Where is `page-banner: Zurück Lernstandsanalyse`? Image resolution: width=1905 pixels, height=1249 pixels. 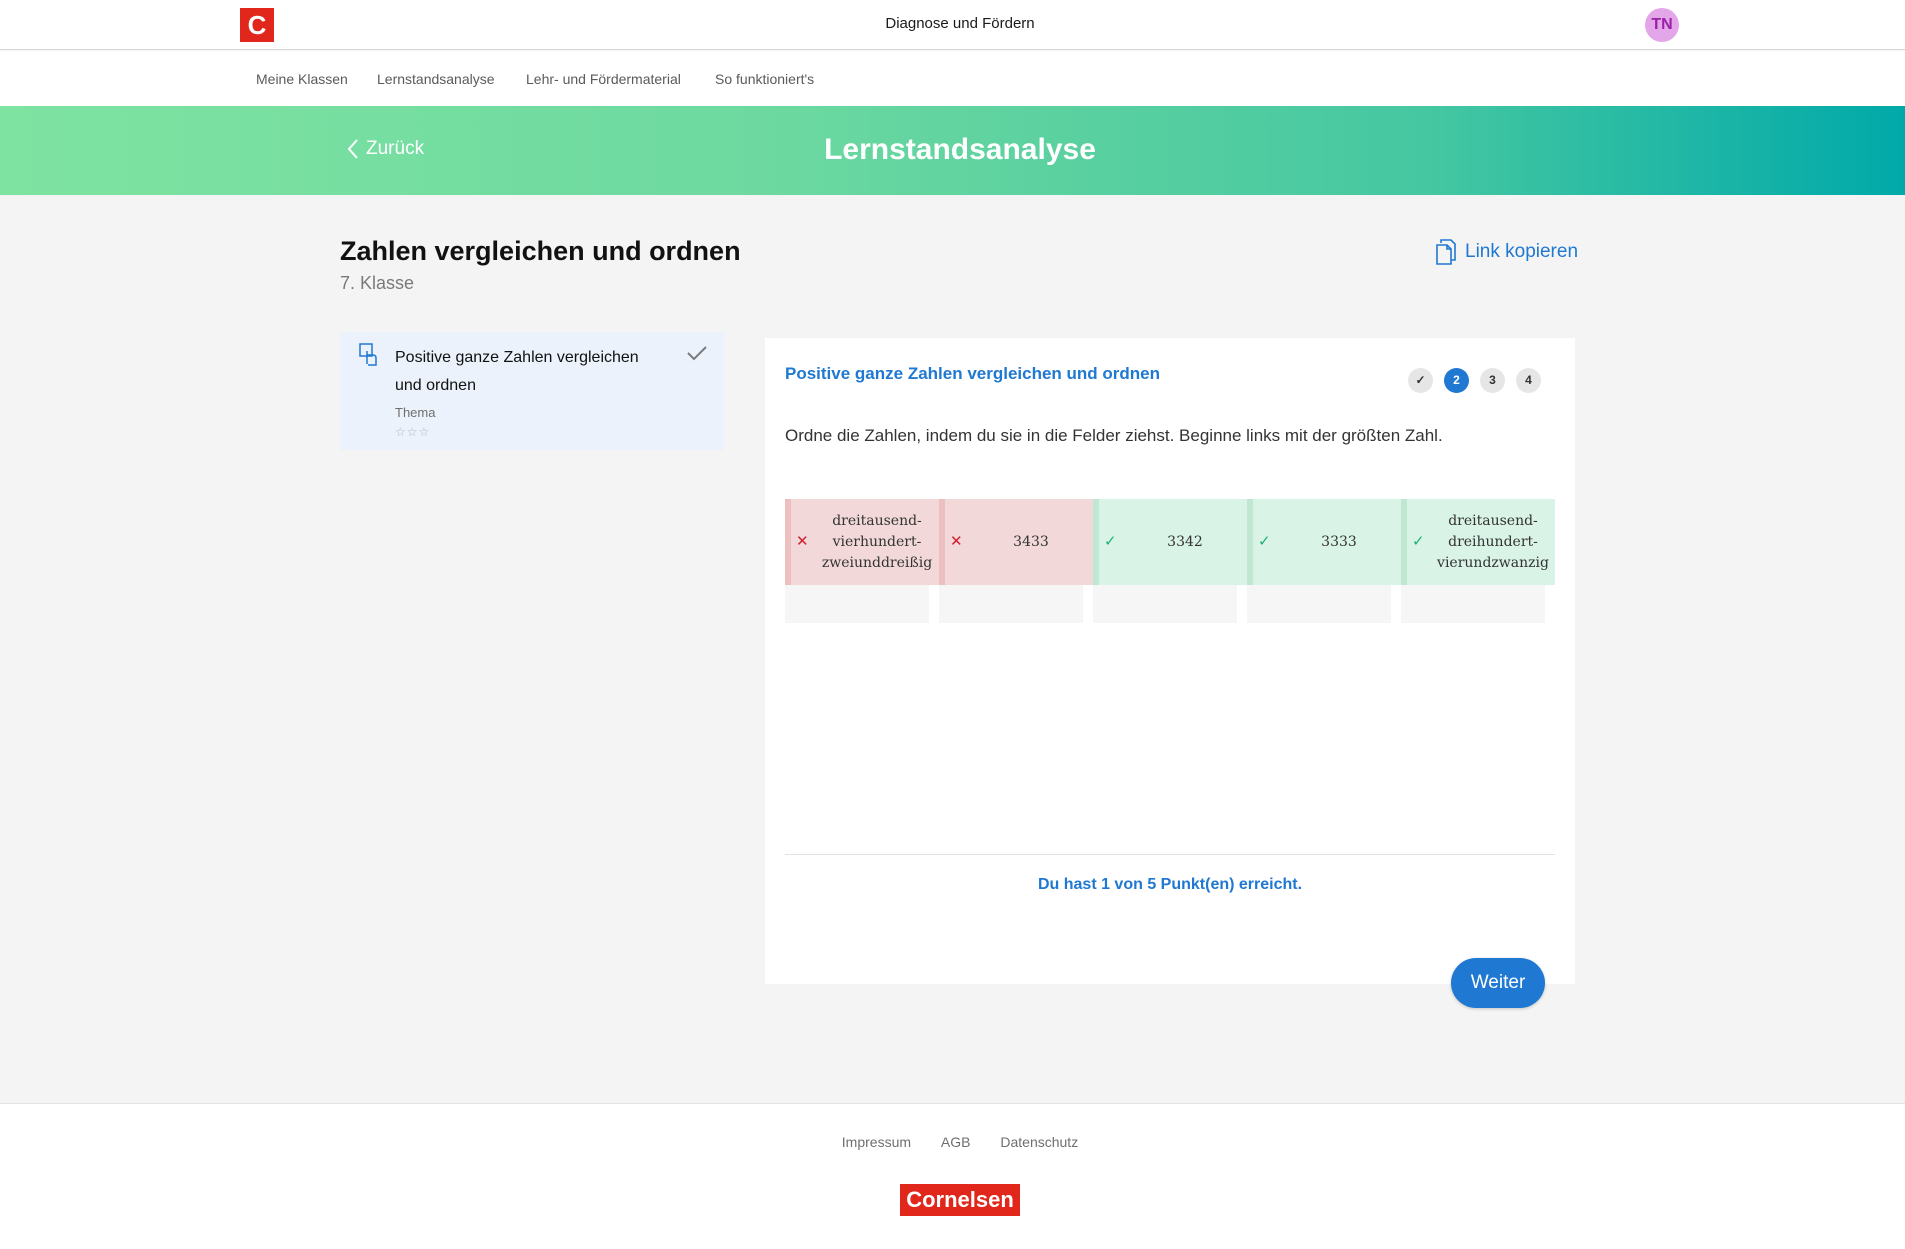 page-banner: Zurück Lernstandsanalyse is located at coordinates (952, 150).